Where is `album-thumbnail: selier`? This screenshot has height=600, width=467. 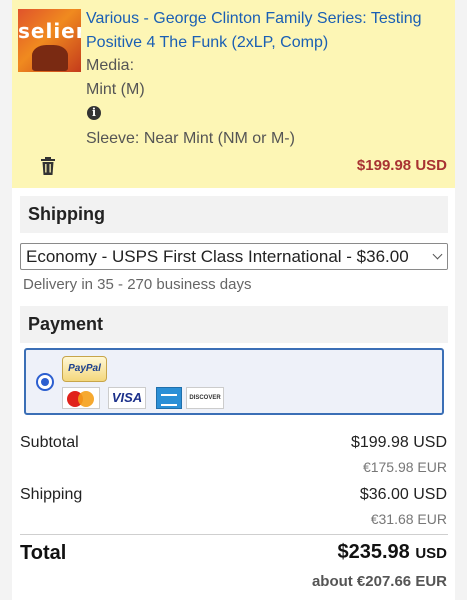 album-thumbnail: selier is located at coordinates (49, 40).